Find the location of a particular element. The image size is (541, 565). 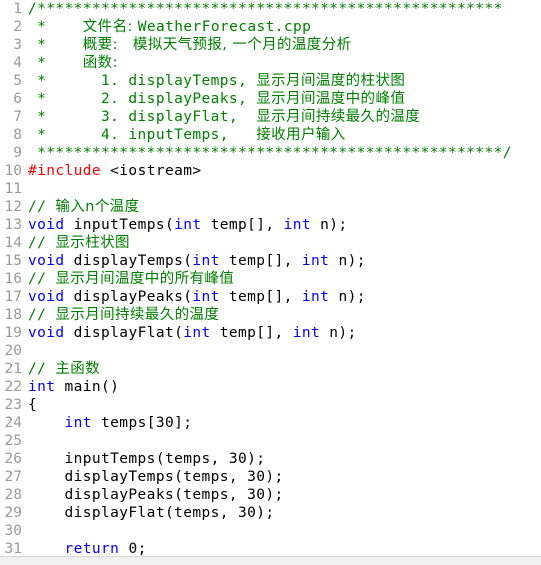

line-number: 22 is located at coordinates (13, 387).